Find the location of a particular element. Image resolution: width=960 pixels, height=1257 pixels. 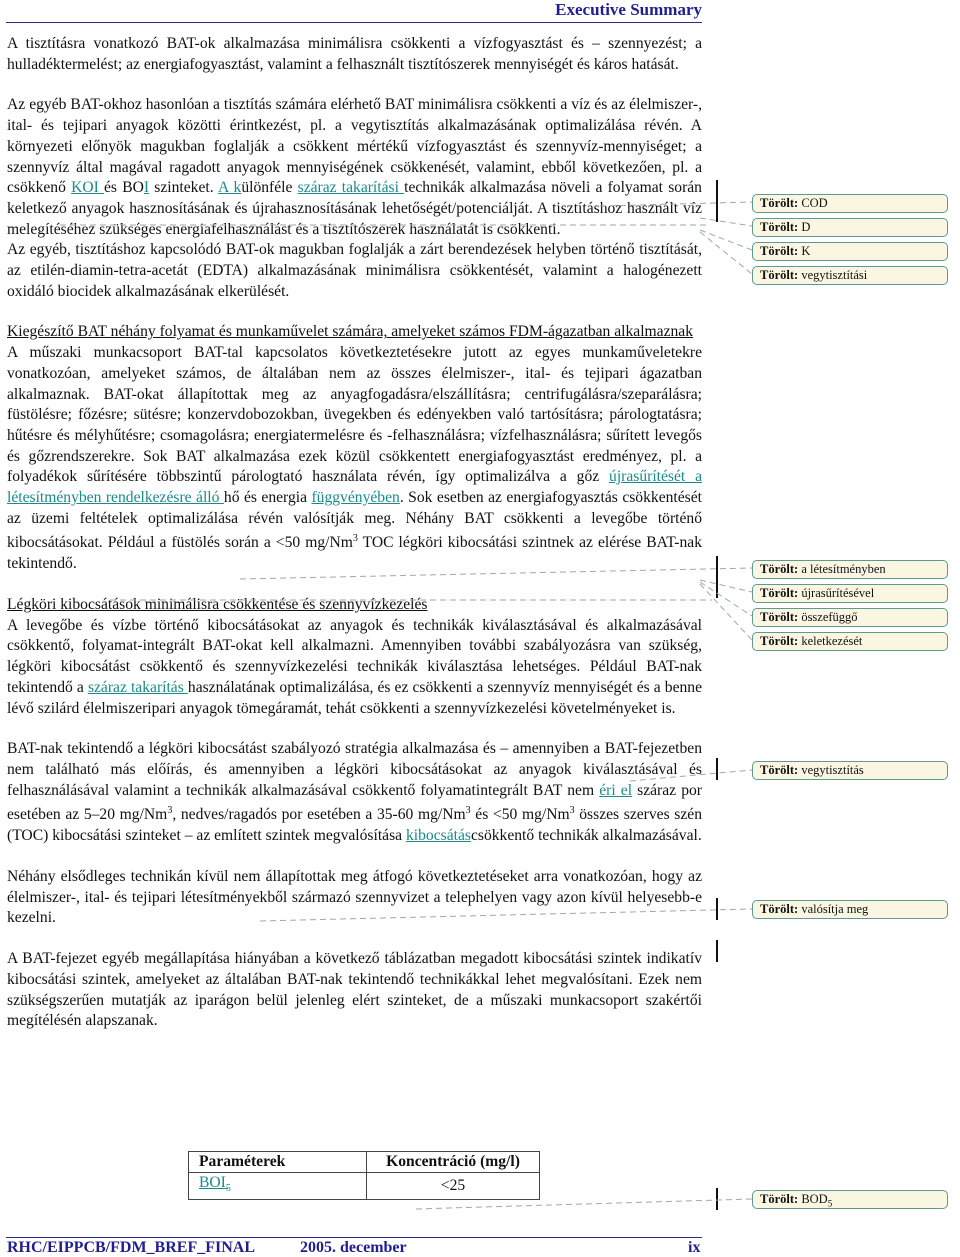

deleted-comment: Törölt: vegytisztítás is located at coordinates (850, 770).